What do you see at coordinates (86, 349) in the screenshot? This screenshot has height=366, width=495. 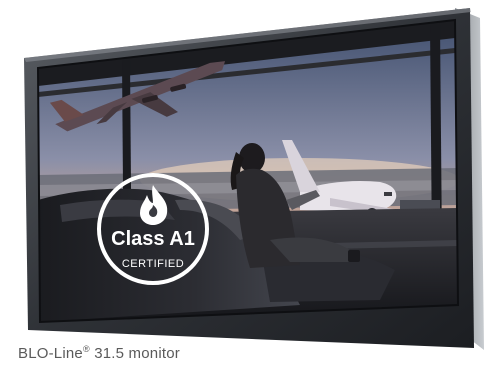 I see `caption-registered-mark: ®` at bounding box center [86, 349].